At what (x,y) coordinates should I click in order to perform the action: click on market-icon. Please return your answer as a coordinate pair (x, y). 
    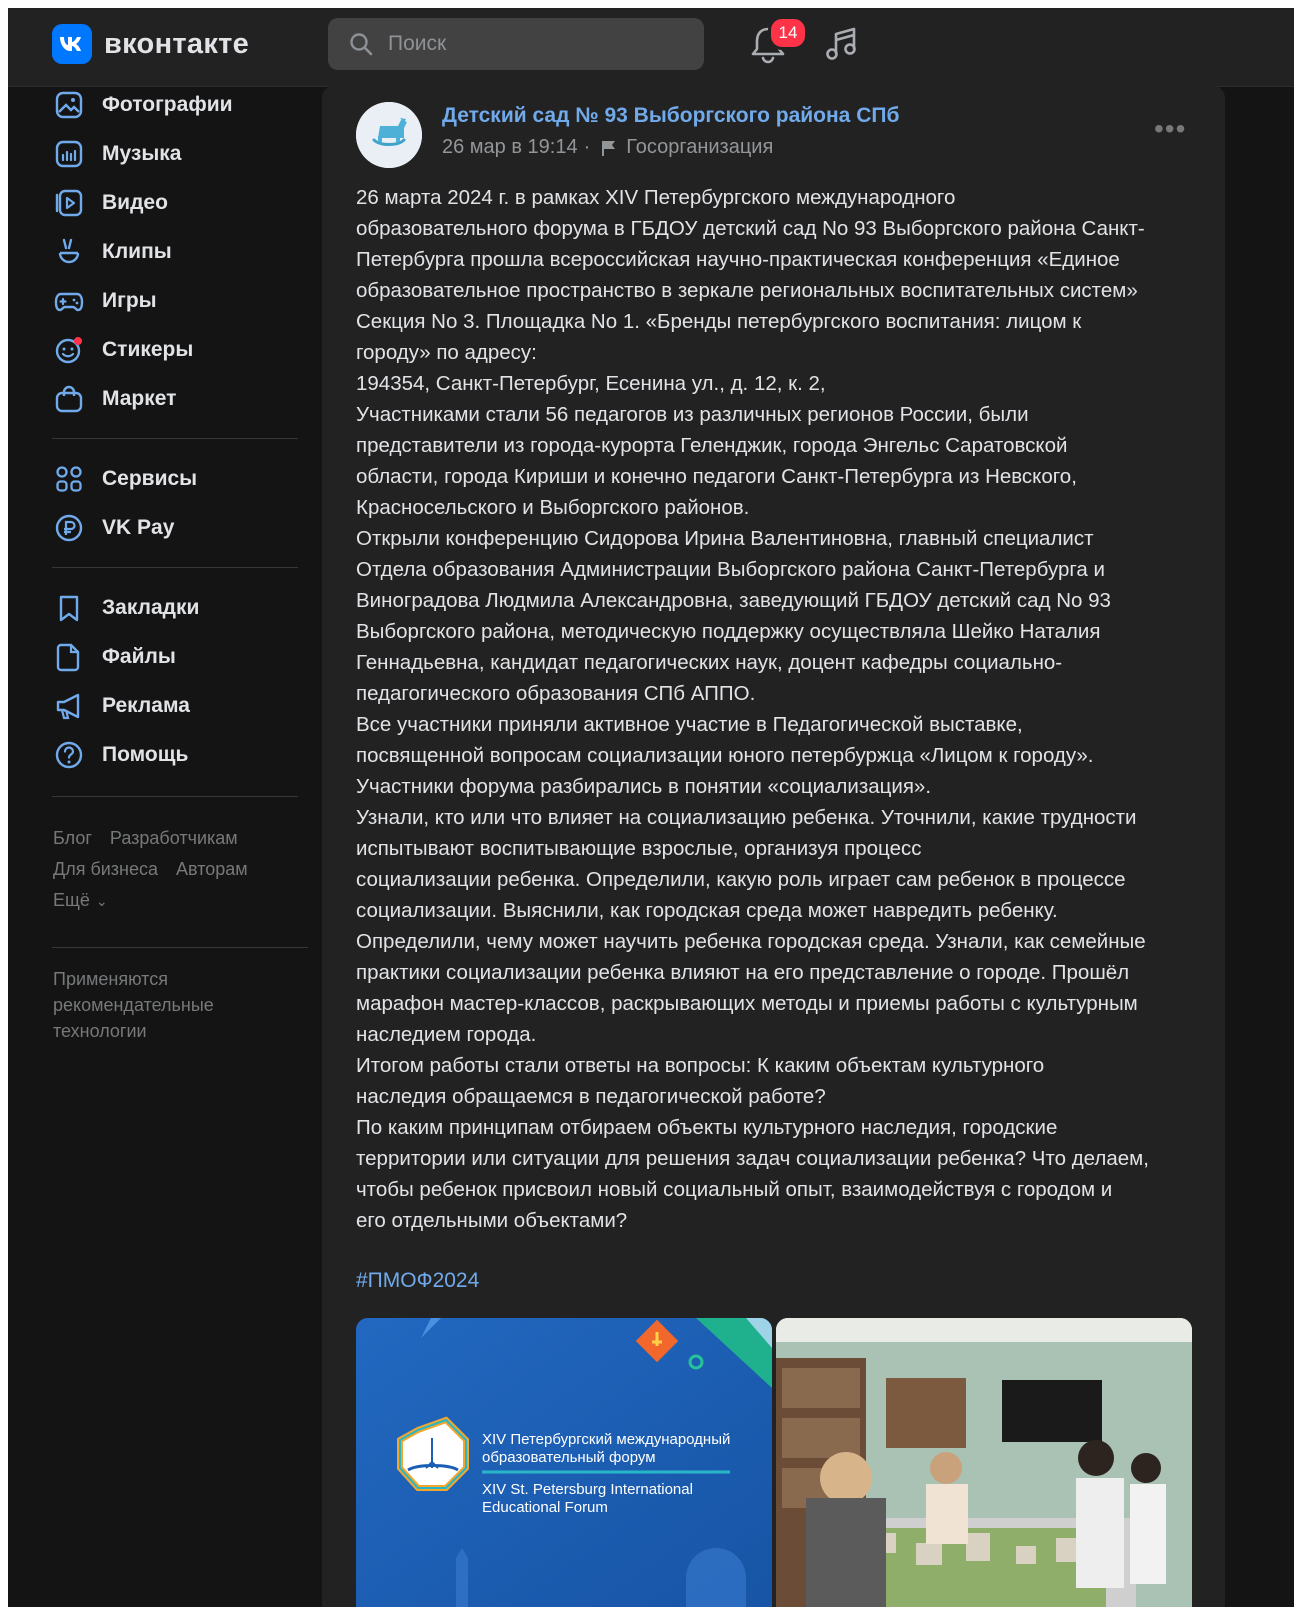
    Looking at the image, I should click on (69, 399).